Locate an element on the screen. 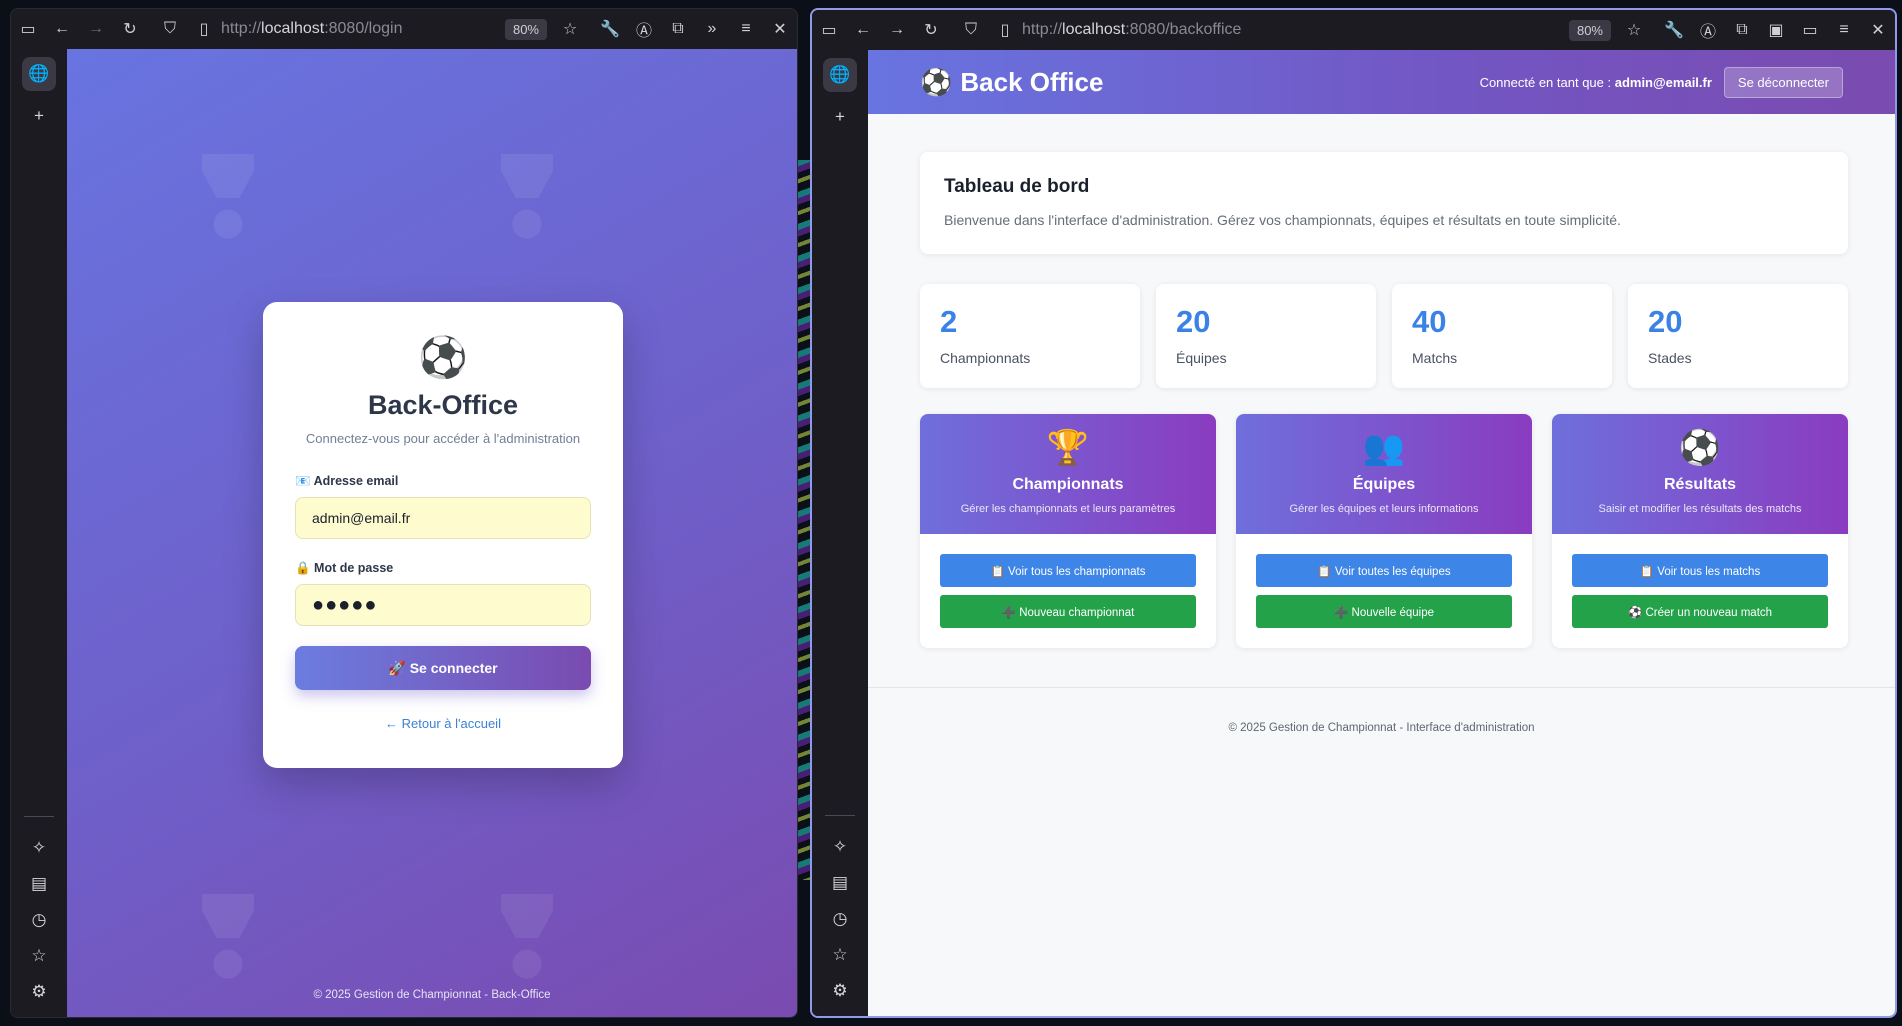 This screenshot has width=1902, height=1026. login-submit-button: 🚀 Se connecter is located at coordinates (443, 668).